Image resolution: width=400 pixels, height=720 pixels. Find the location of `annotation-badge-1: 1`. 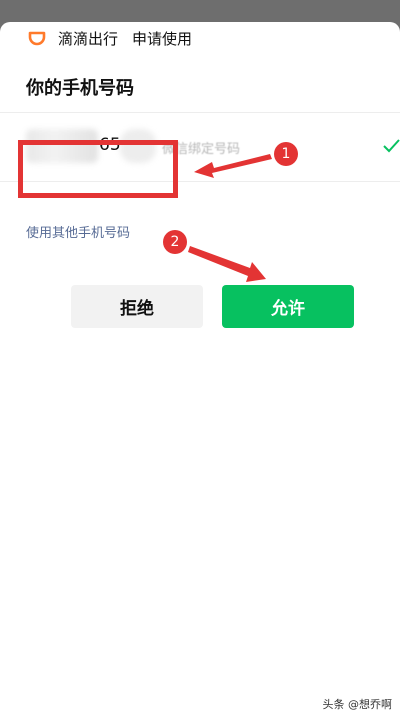

annotation-badge-1: 1 is located at coordinates (286, 154).